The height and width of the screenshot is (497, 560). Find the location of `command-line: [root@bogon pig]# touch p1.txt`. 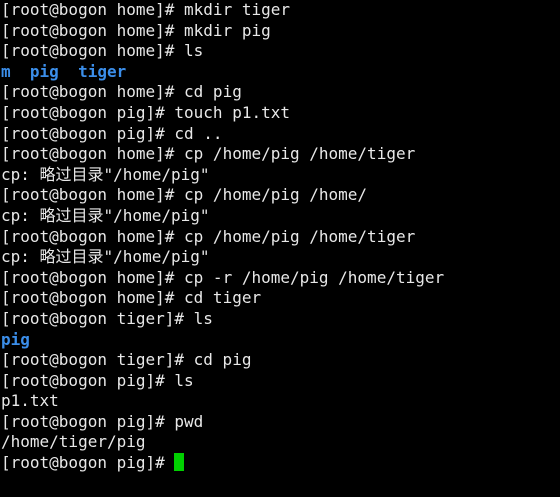

command-line: [root@bogon pig]# touch p1.txt is located at coordinates (280, 113).